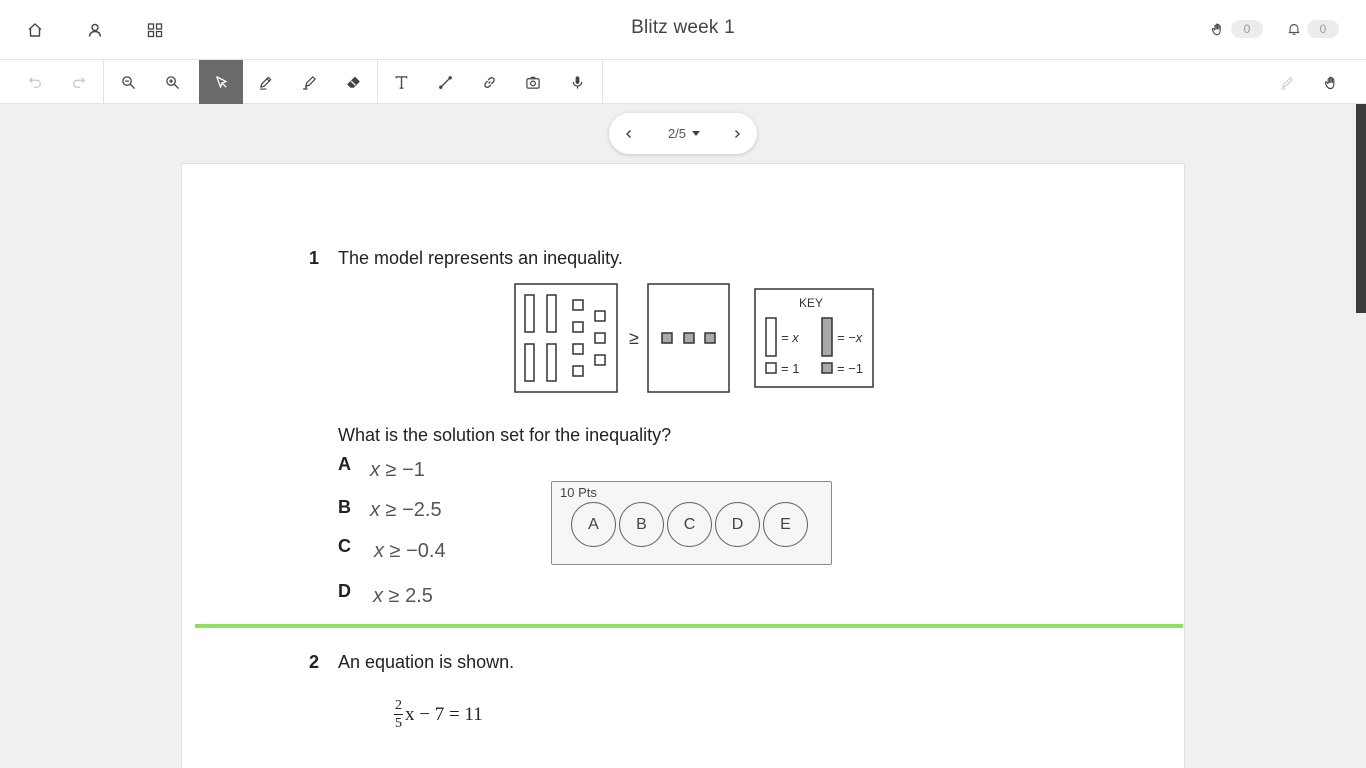  Describe the element at coordinates (1361, 436) in the screenshot. I see `vertical-scrollbar` at that location.